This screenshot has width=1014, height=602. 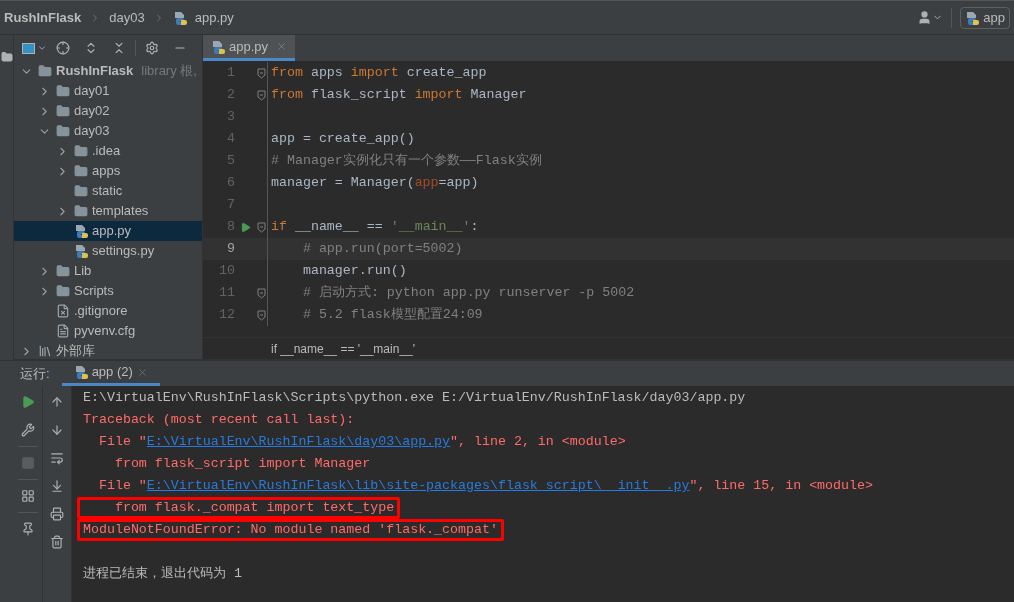 I want to click on console-line: Traceback (most recent call last):, so click(x=219, y=420).